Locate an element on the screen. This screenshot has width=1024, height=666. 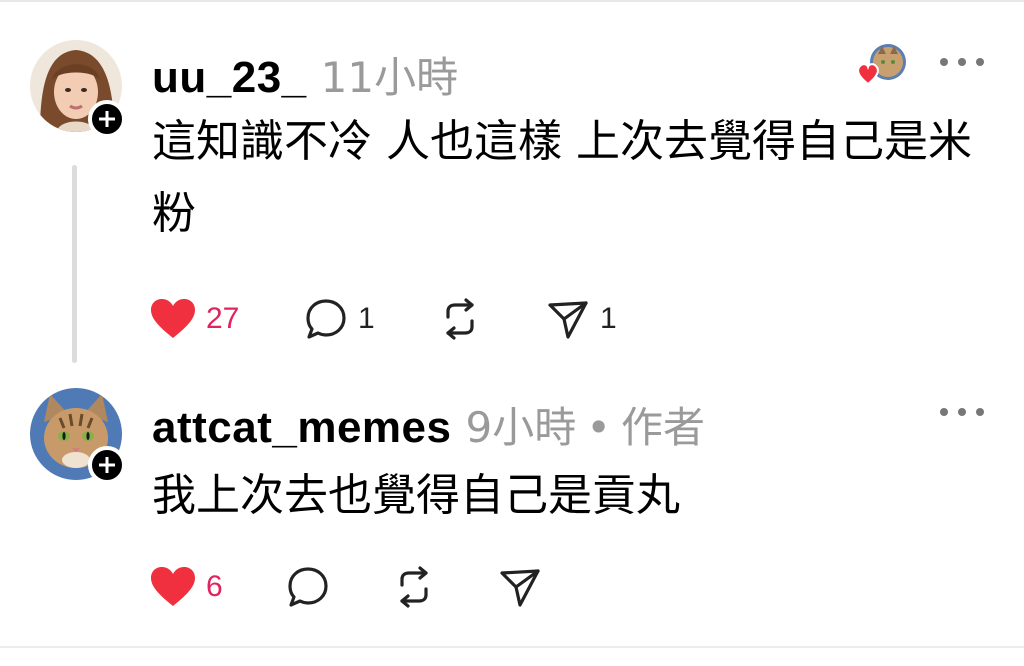
like-button: 27 is located at coordinates (227, 319).